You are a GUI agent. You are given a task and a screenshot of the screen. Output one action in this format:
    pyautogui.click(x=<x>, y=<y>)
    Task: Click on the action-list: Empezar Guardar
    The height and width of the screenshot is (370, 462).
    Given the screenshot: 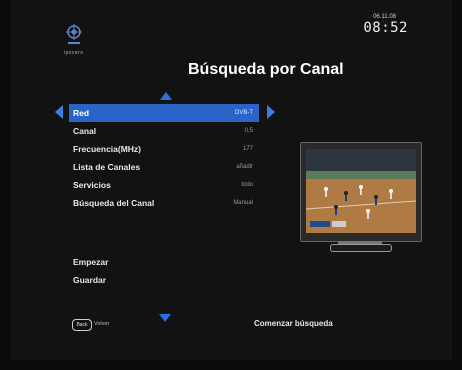 What is the action you would take?
    pyautogui.click(x=90, y=271)
    